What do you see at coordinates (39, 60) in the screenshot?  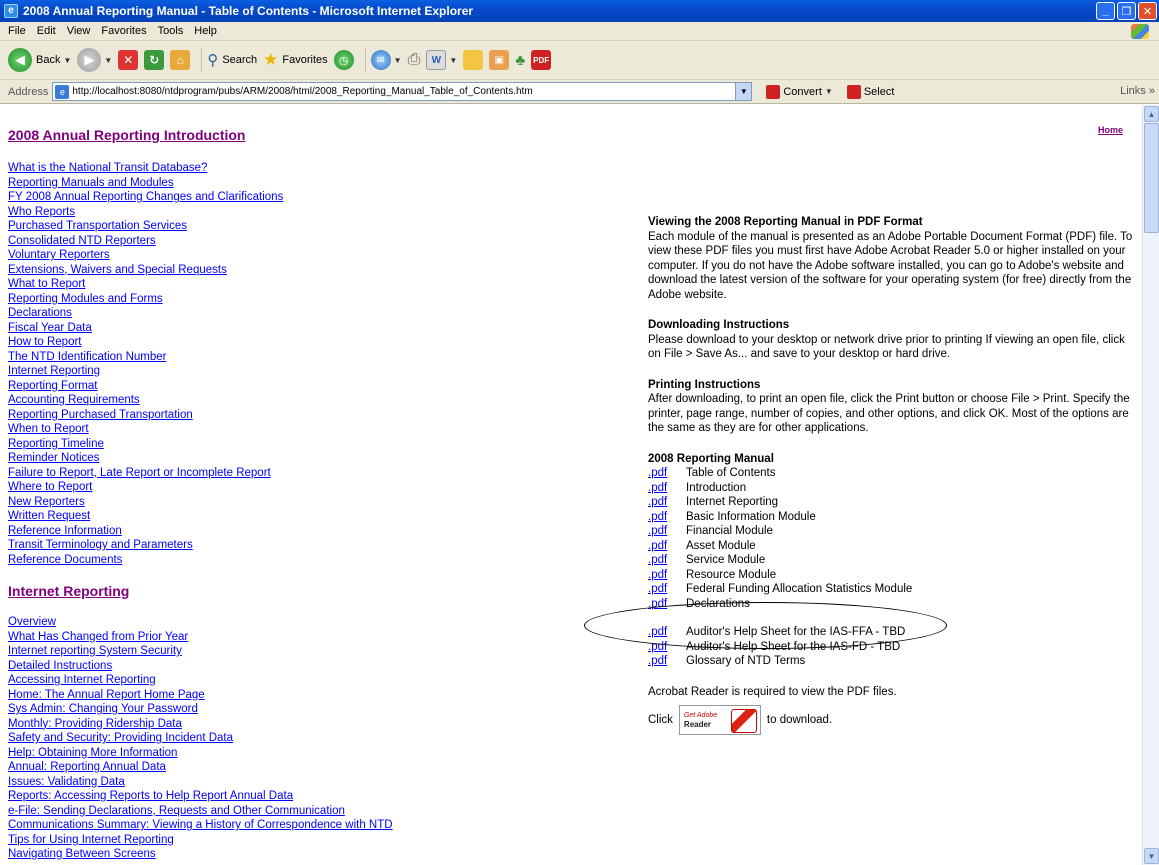 I see `back-button: ◀ Back ▼` at bounding box center [39, 60].